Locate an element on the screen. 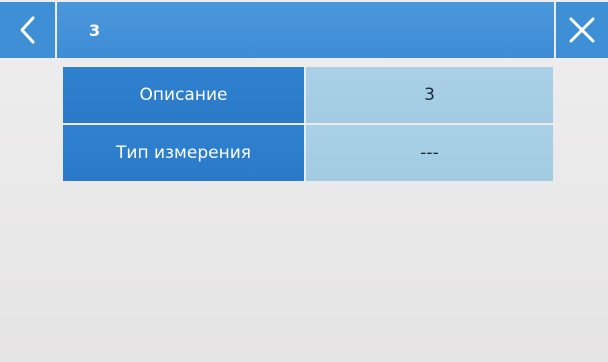  property-label: Описание is located at coordinates (184, 95).